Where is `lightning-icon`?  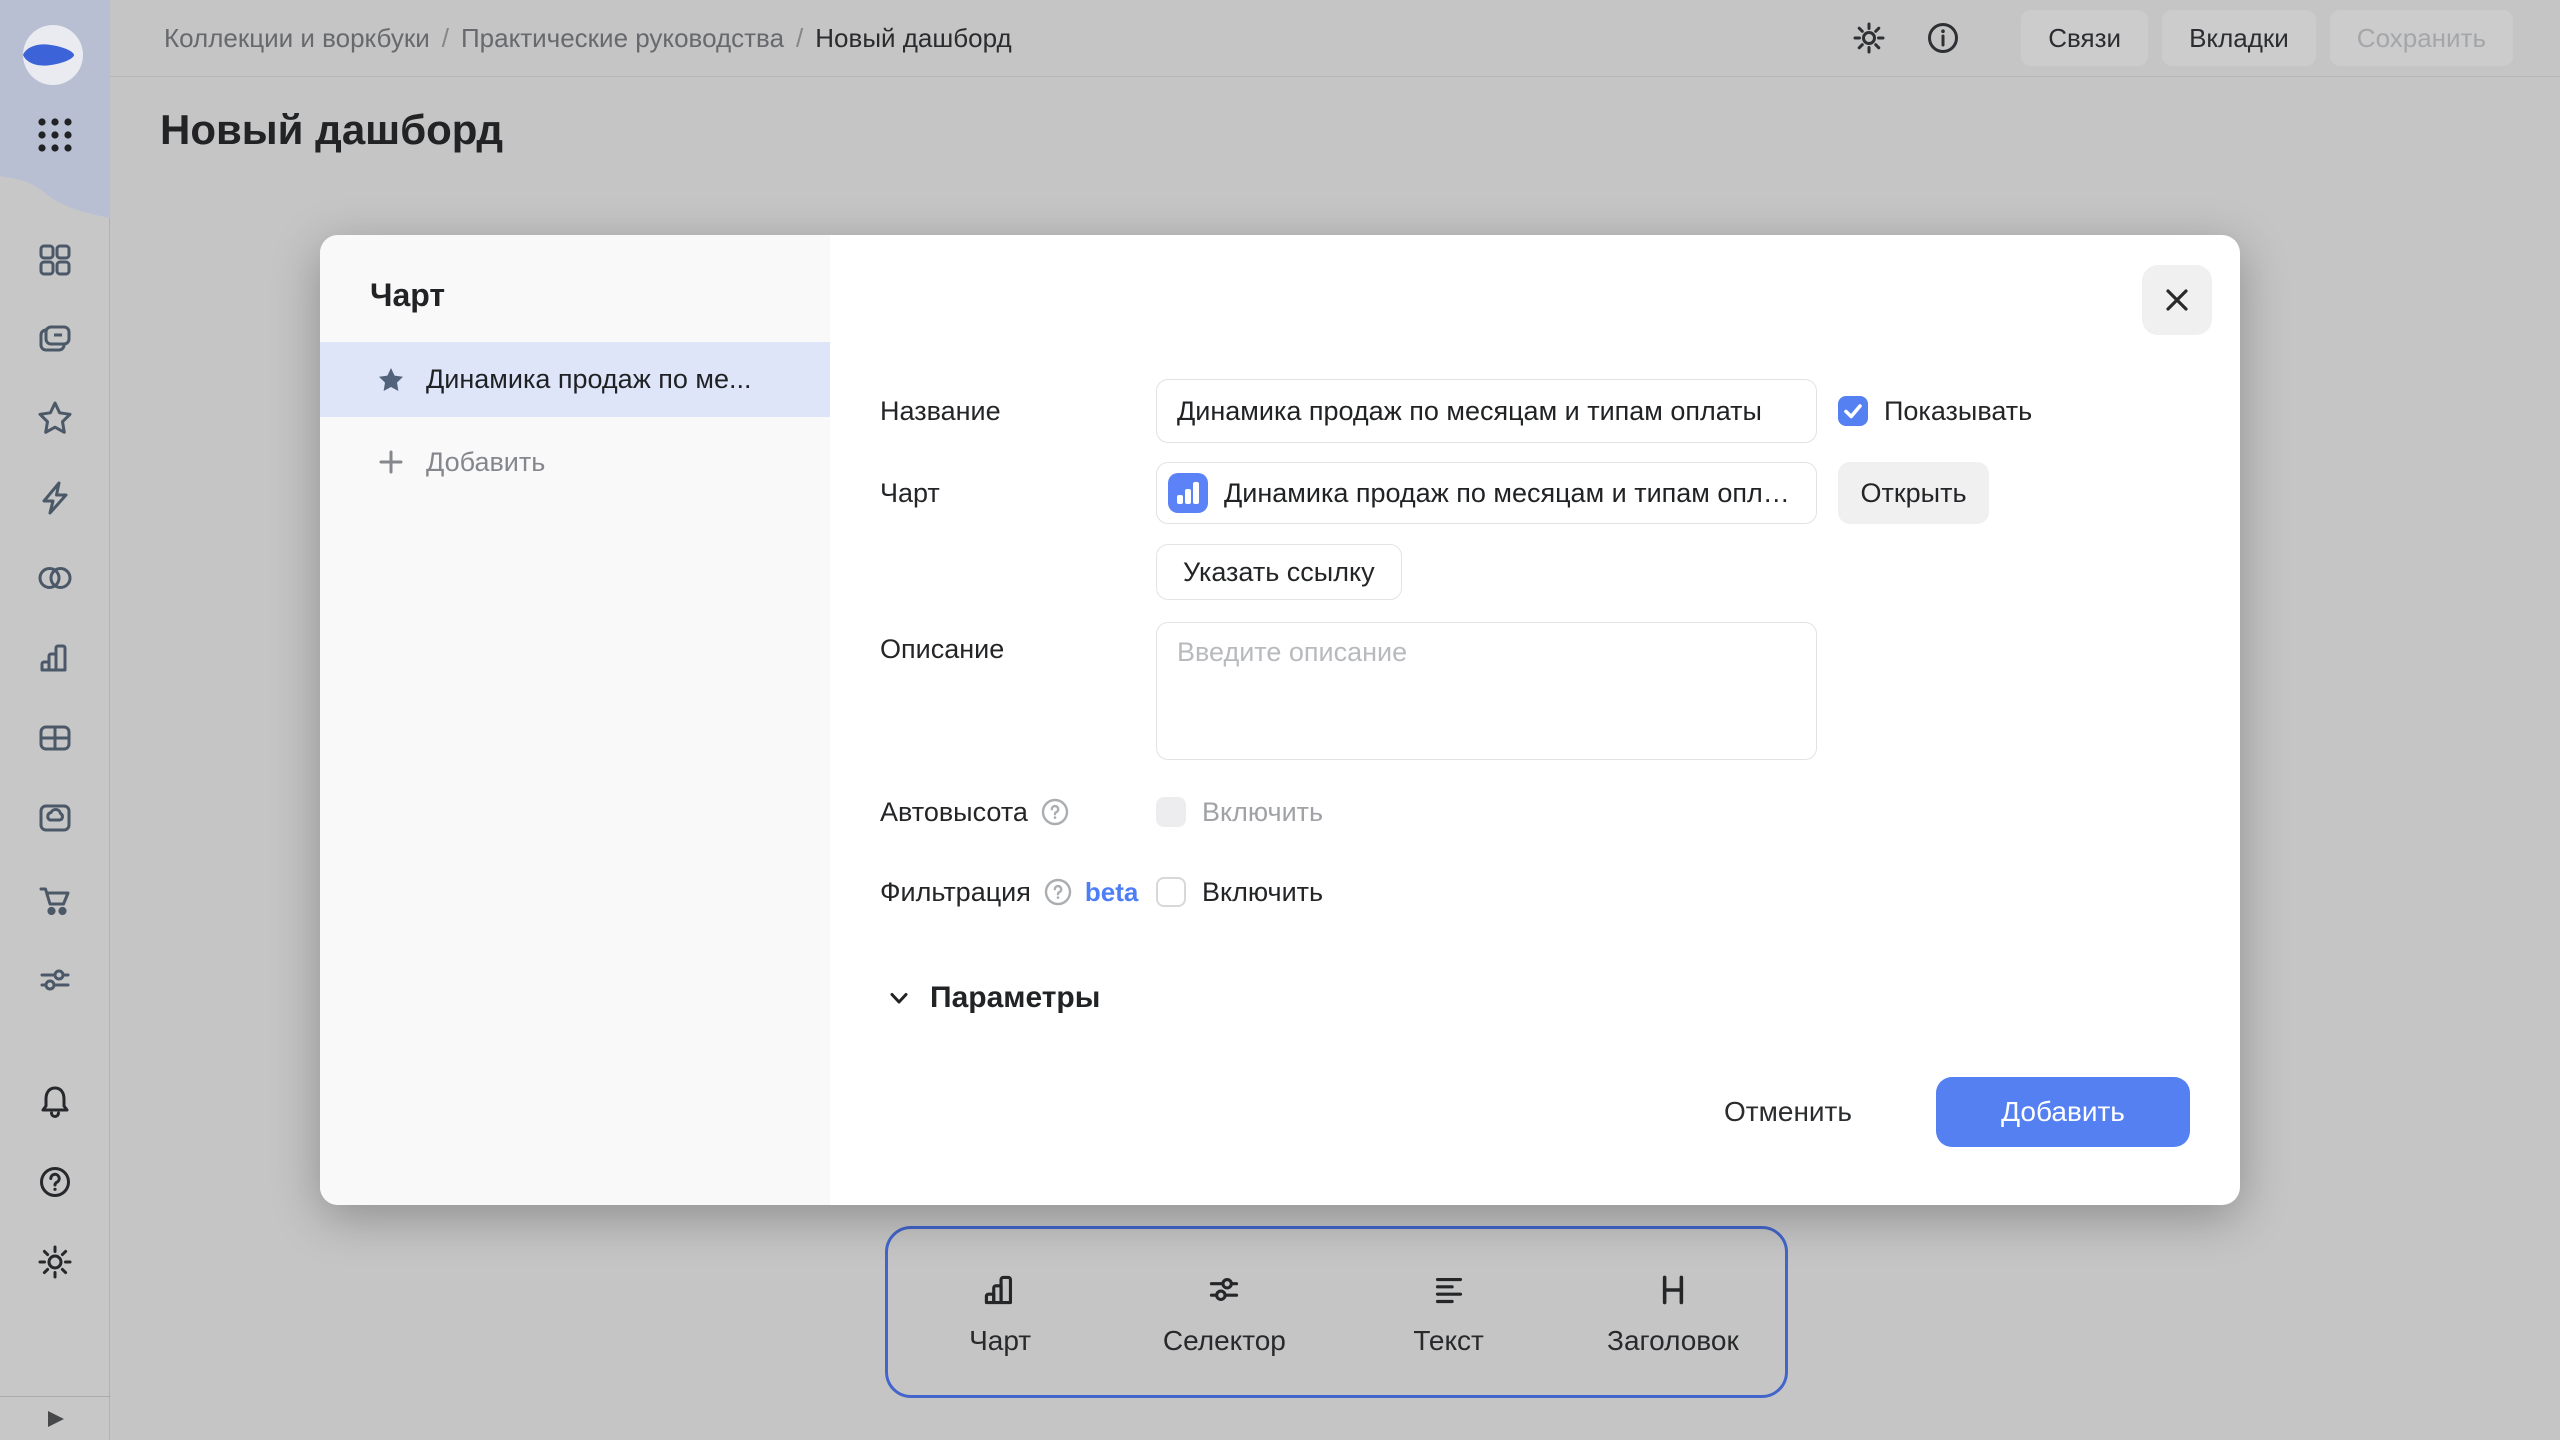 lightning-icon is located at coordinates (55, 498).